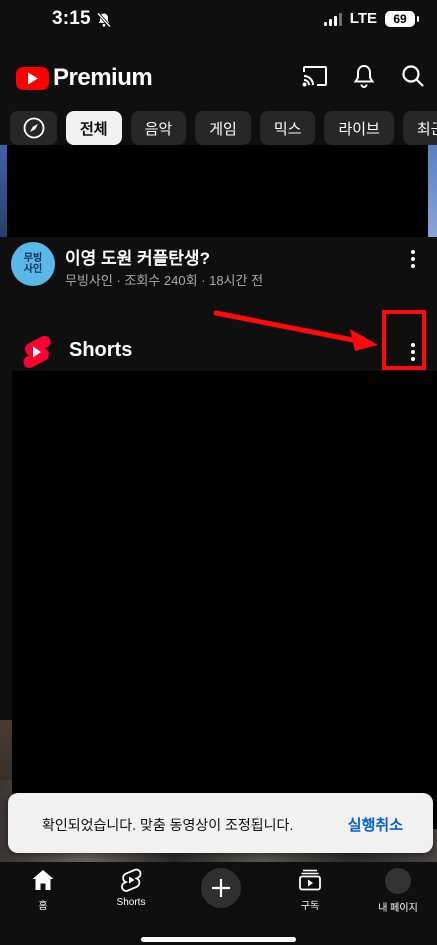 The image size is (437, 945). I want to click on bottom-navigation: 홈 Shorts 구독 내 페이지, so click(218, 903).